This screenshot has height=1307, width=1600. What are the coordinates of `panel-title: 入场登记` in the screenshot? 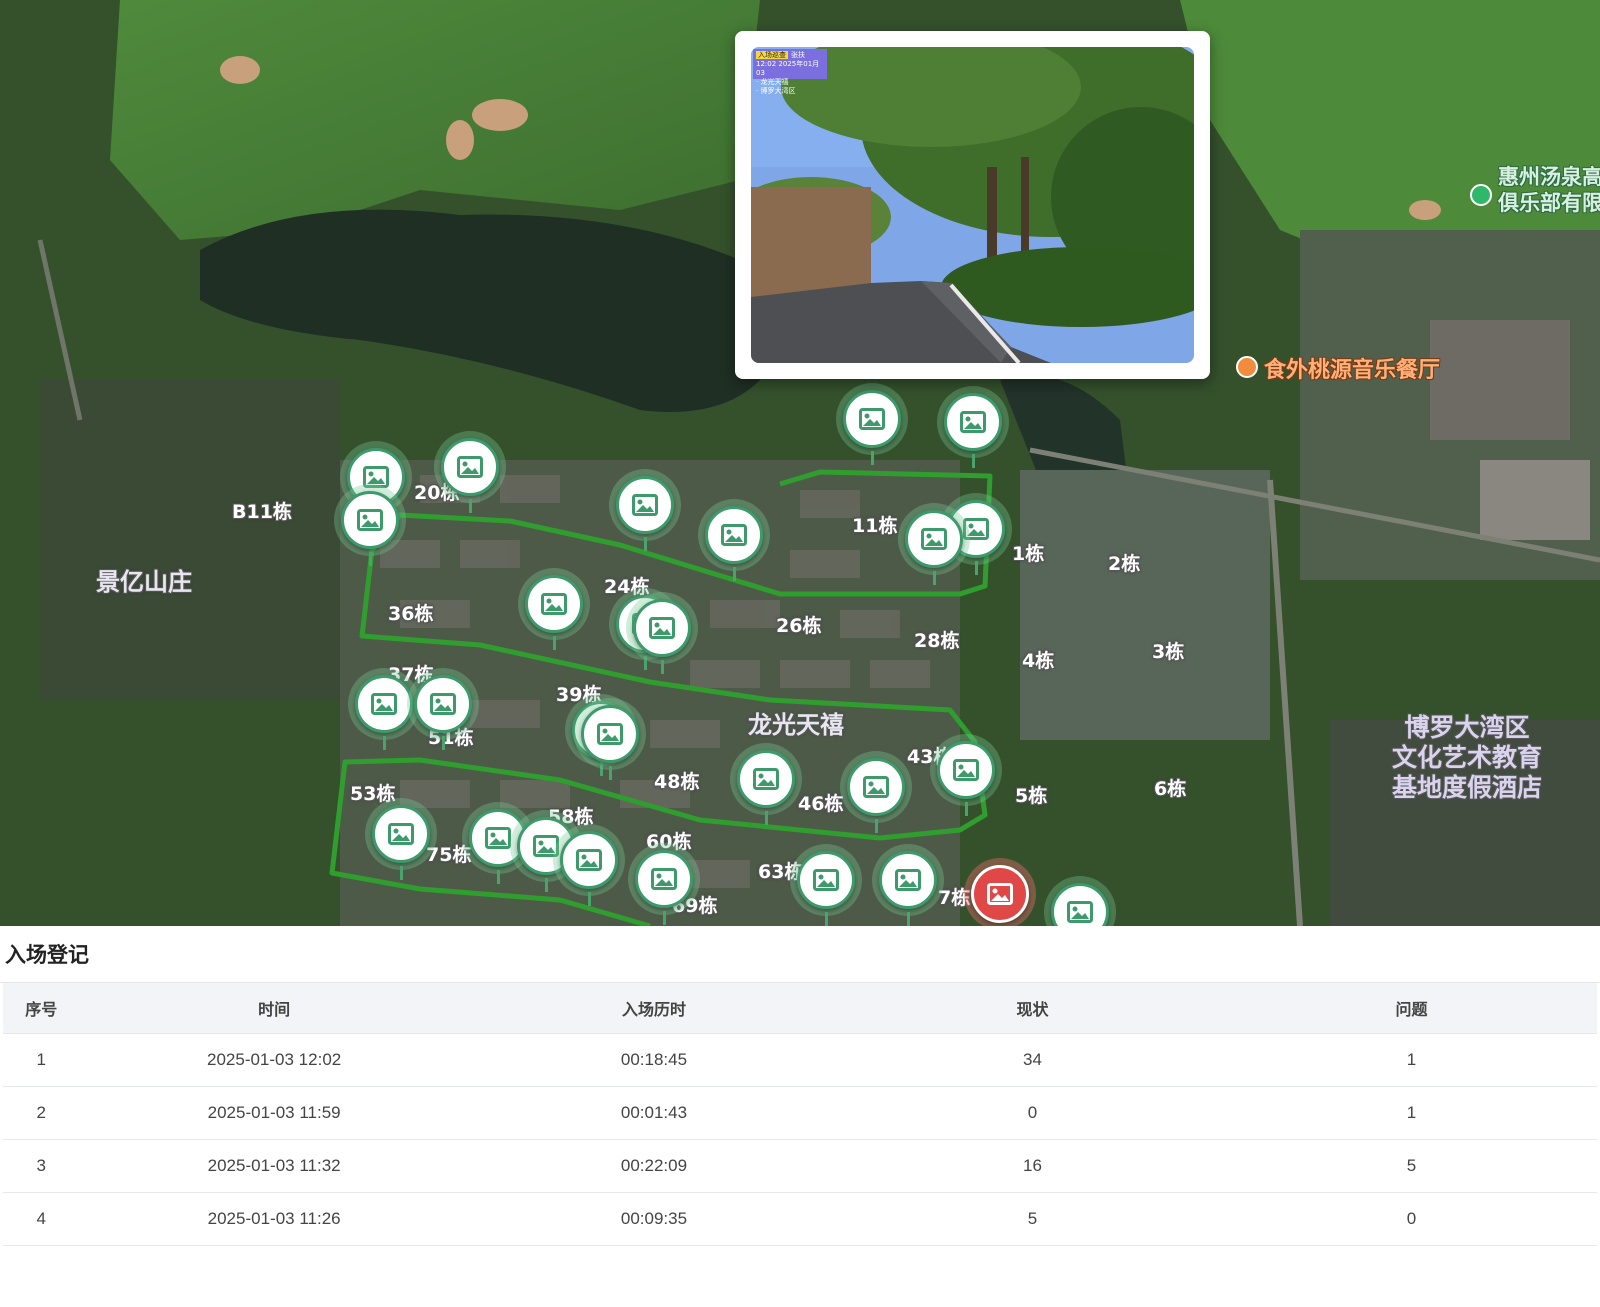 It's located at (800, 954).